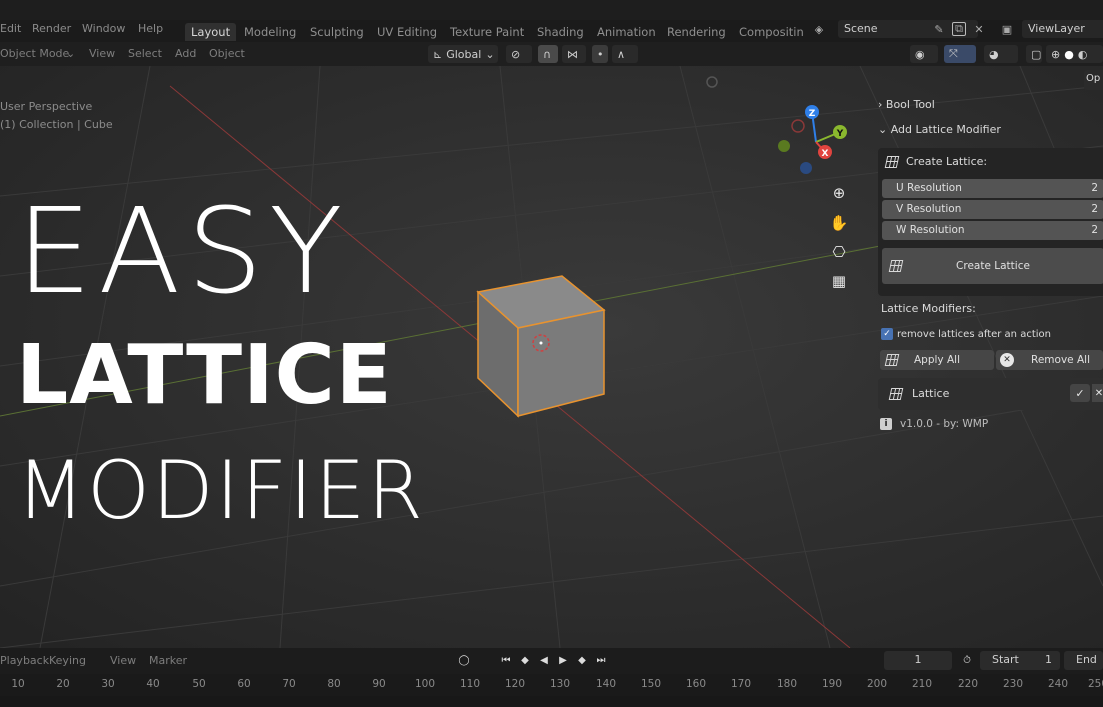  What do you see at coordinates (968, 684) in the screenshot?
I see `frame-tick: 220` at bounding box center [968, 684].